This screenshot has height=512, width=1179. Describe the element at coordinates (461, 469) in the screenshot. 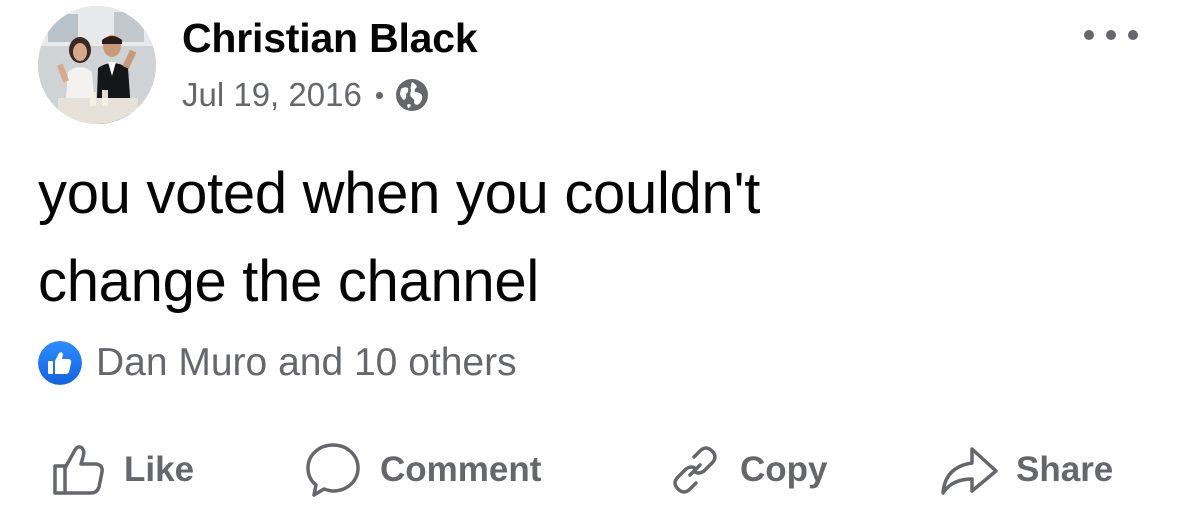

I see `comment-label: Comment` at that location.